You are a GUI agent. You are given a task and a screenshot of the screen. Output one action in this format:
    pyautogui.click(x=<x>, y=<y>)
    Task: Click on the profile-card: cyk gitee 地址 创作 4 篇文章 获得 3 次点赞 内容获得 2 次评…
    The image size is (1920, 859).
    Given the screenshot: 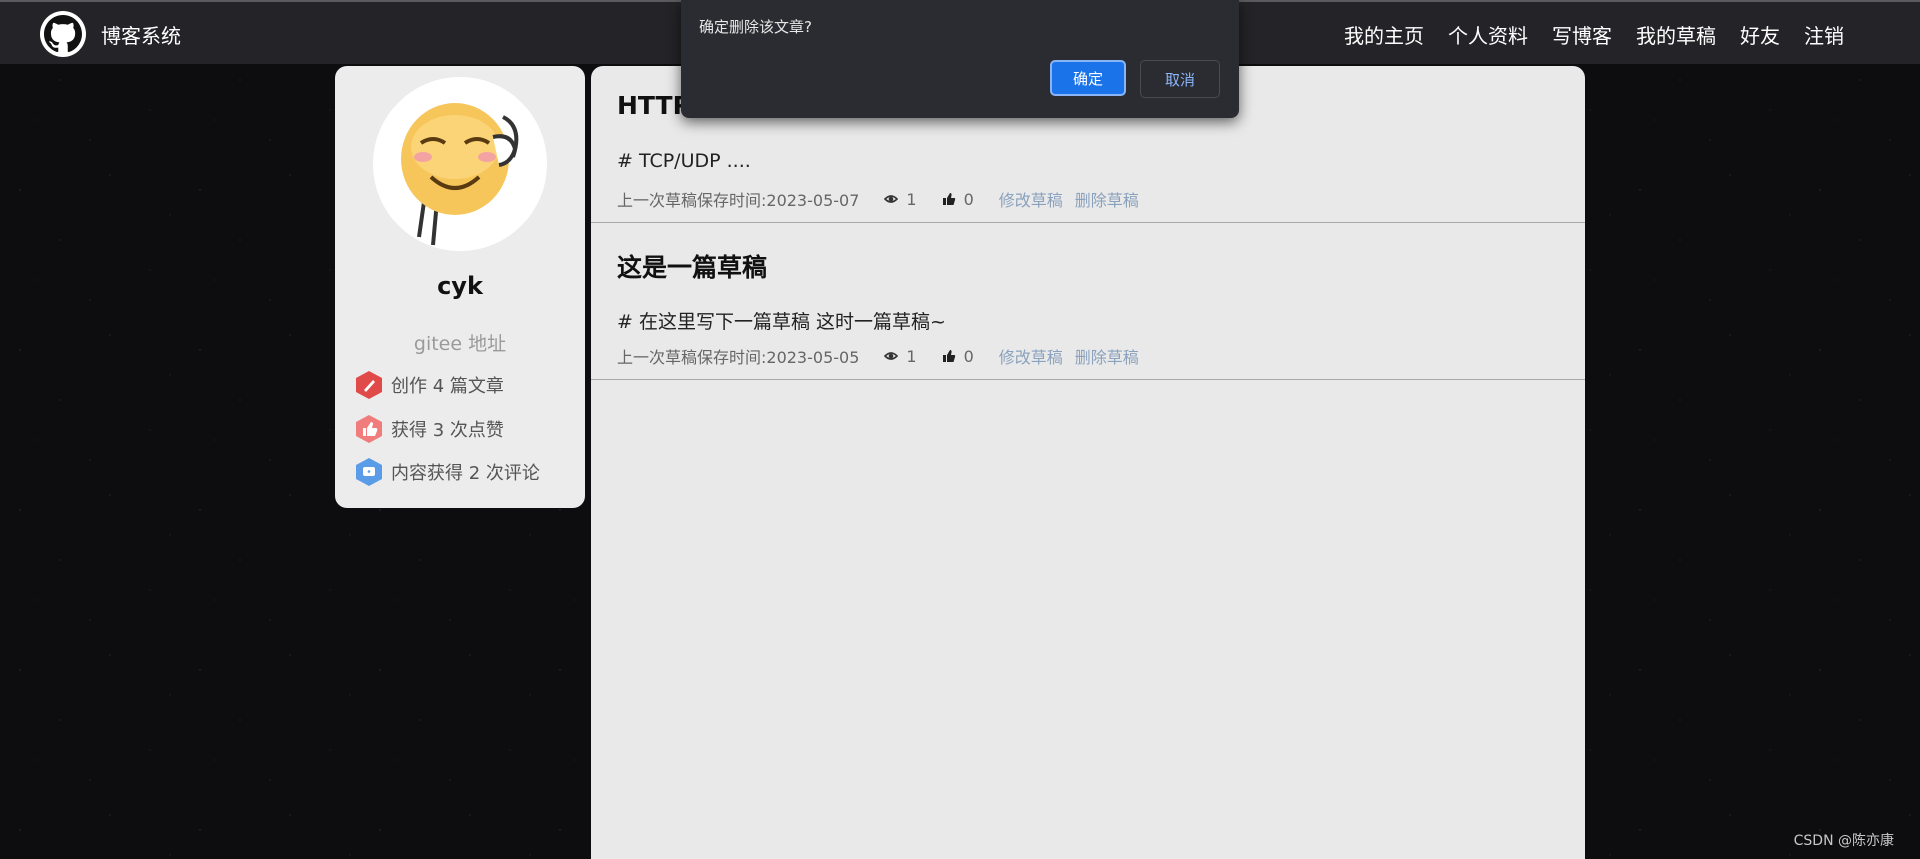 What is the action you would take?
    pyautogui.click(x=460, y=287)
    